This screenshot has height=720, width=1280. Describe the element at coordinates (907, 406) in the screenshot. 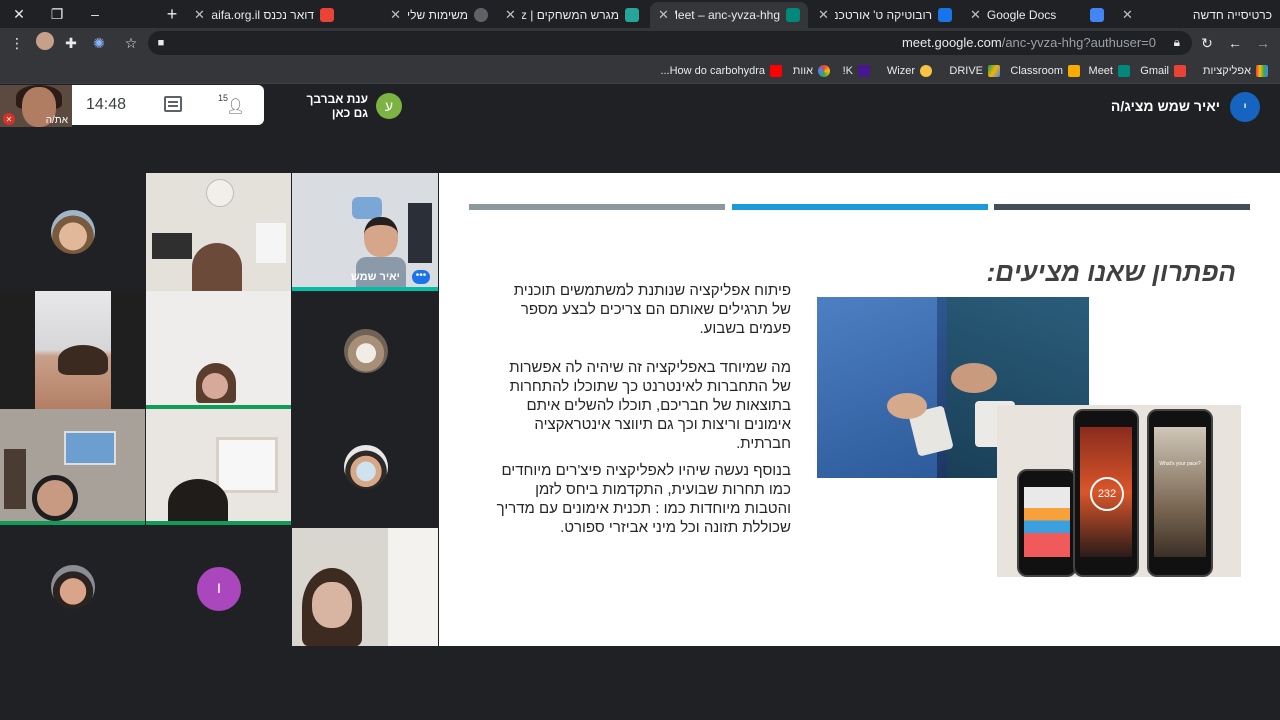

I see `hand-left` at that location.